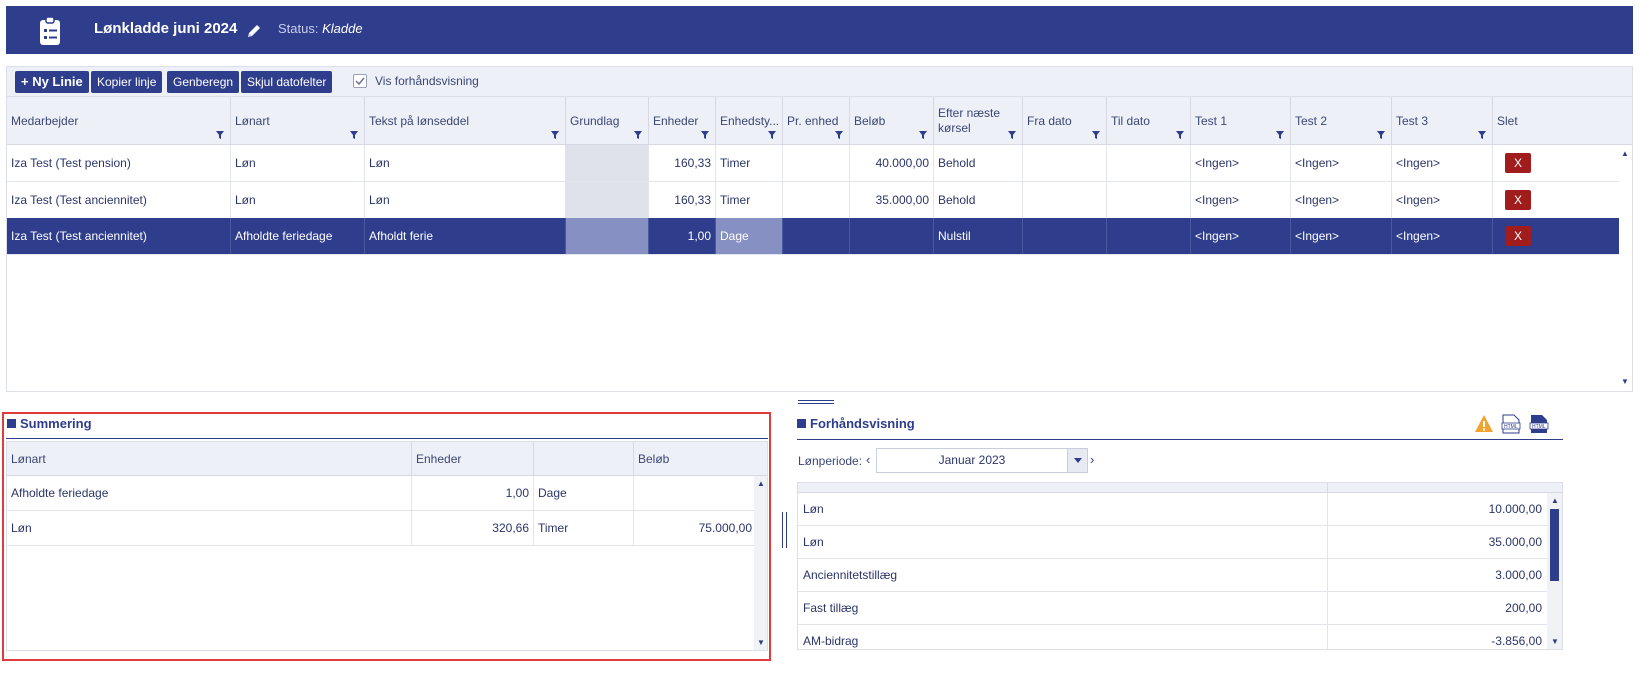 This screenshot has height=691, width=1639. I want to click on html-export-icon: HTML, so click(1539, 424).